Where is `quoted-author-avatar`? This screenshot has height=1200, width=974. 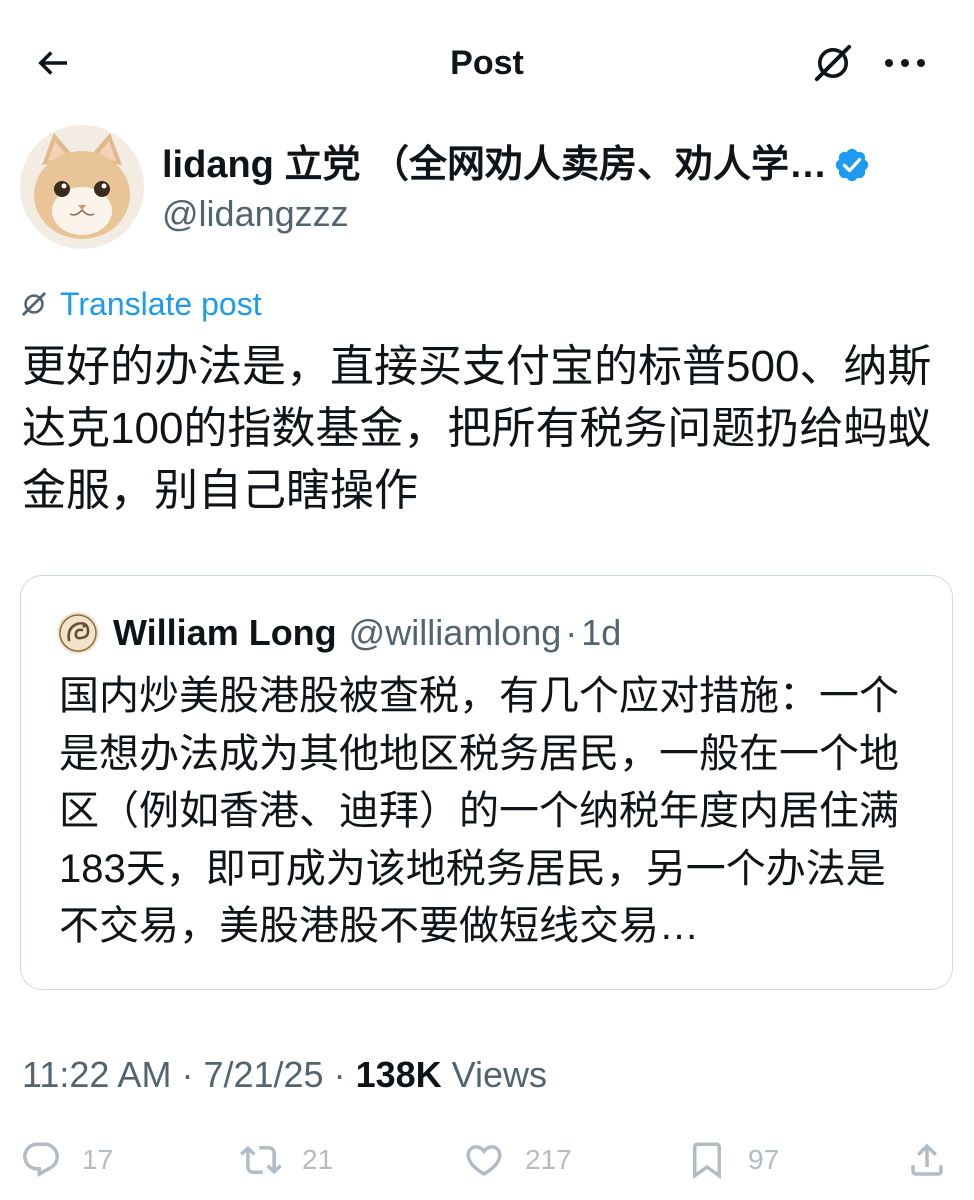
quoted-author-avatar is located at coordinates (78, 633).